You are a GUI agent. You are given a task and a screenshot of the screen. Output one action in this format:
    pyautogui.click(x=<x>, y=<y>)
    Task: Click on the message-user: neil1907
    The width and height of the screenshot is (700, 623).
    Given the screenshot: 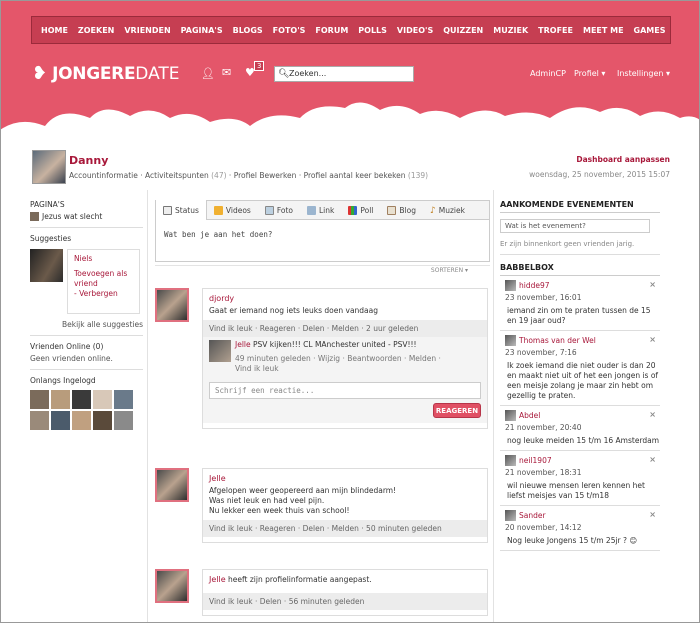 What is the action you would take?
    pyautogui.click(x=535, y=460)
    